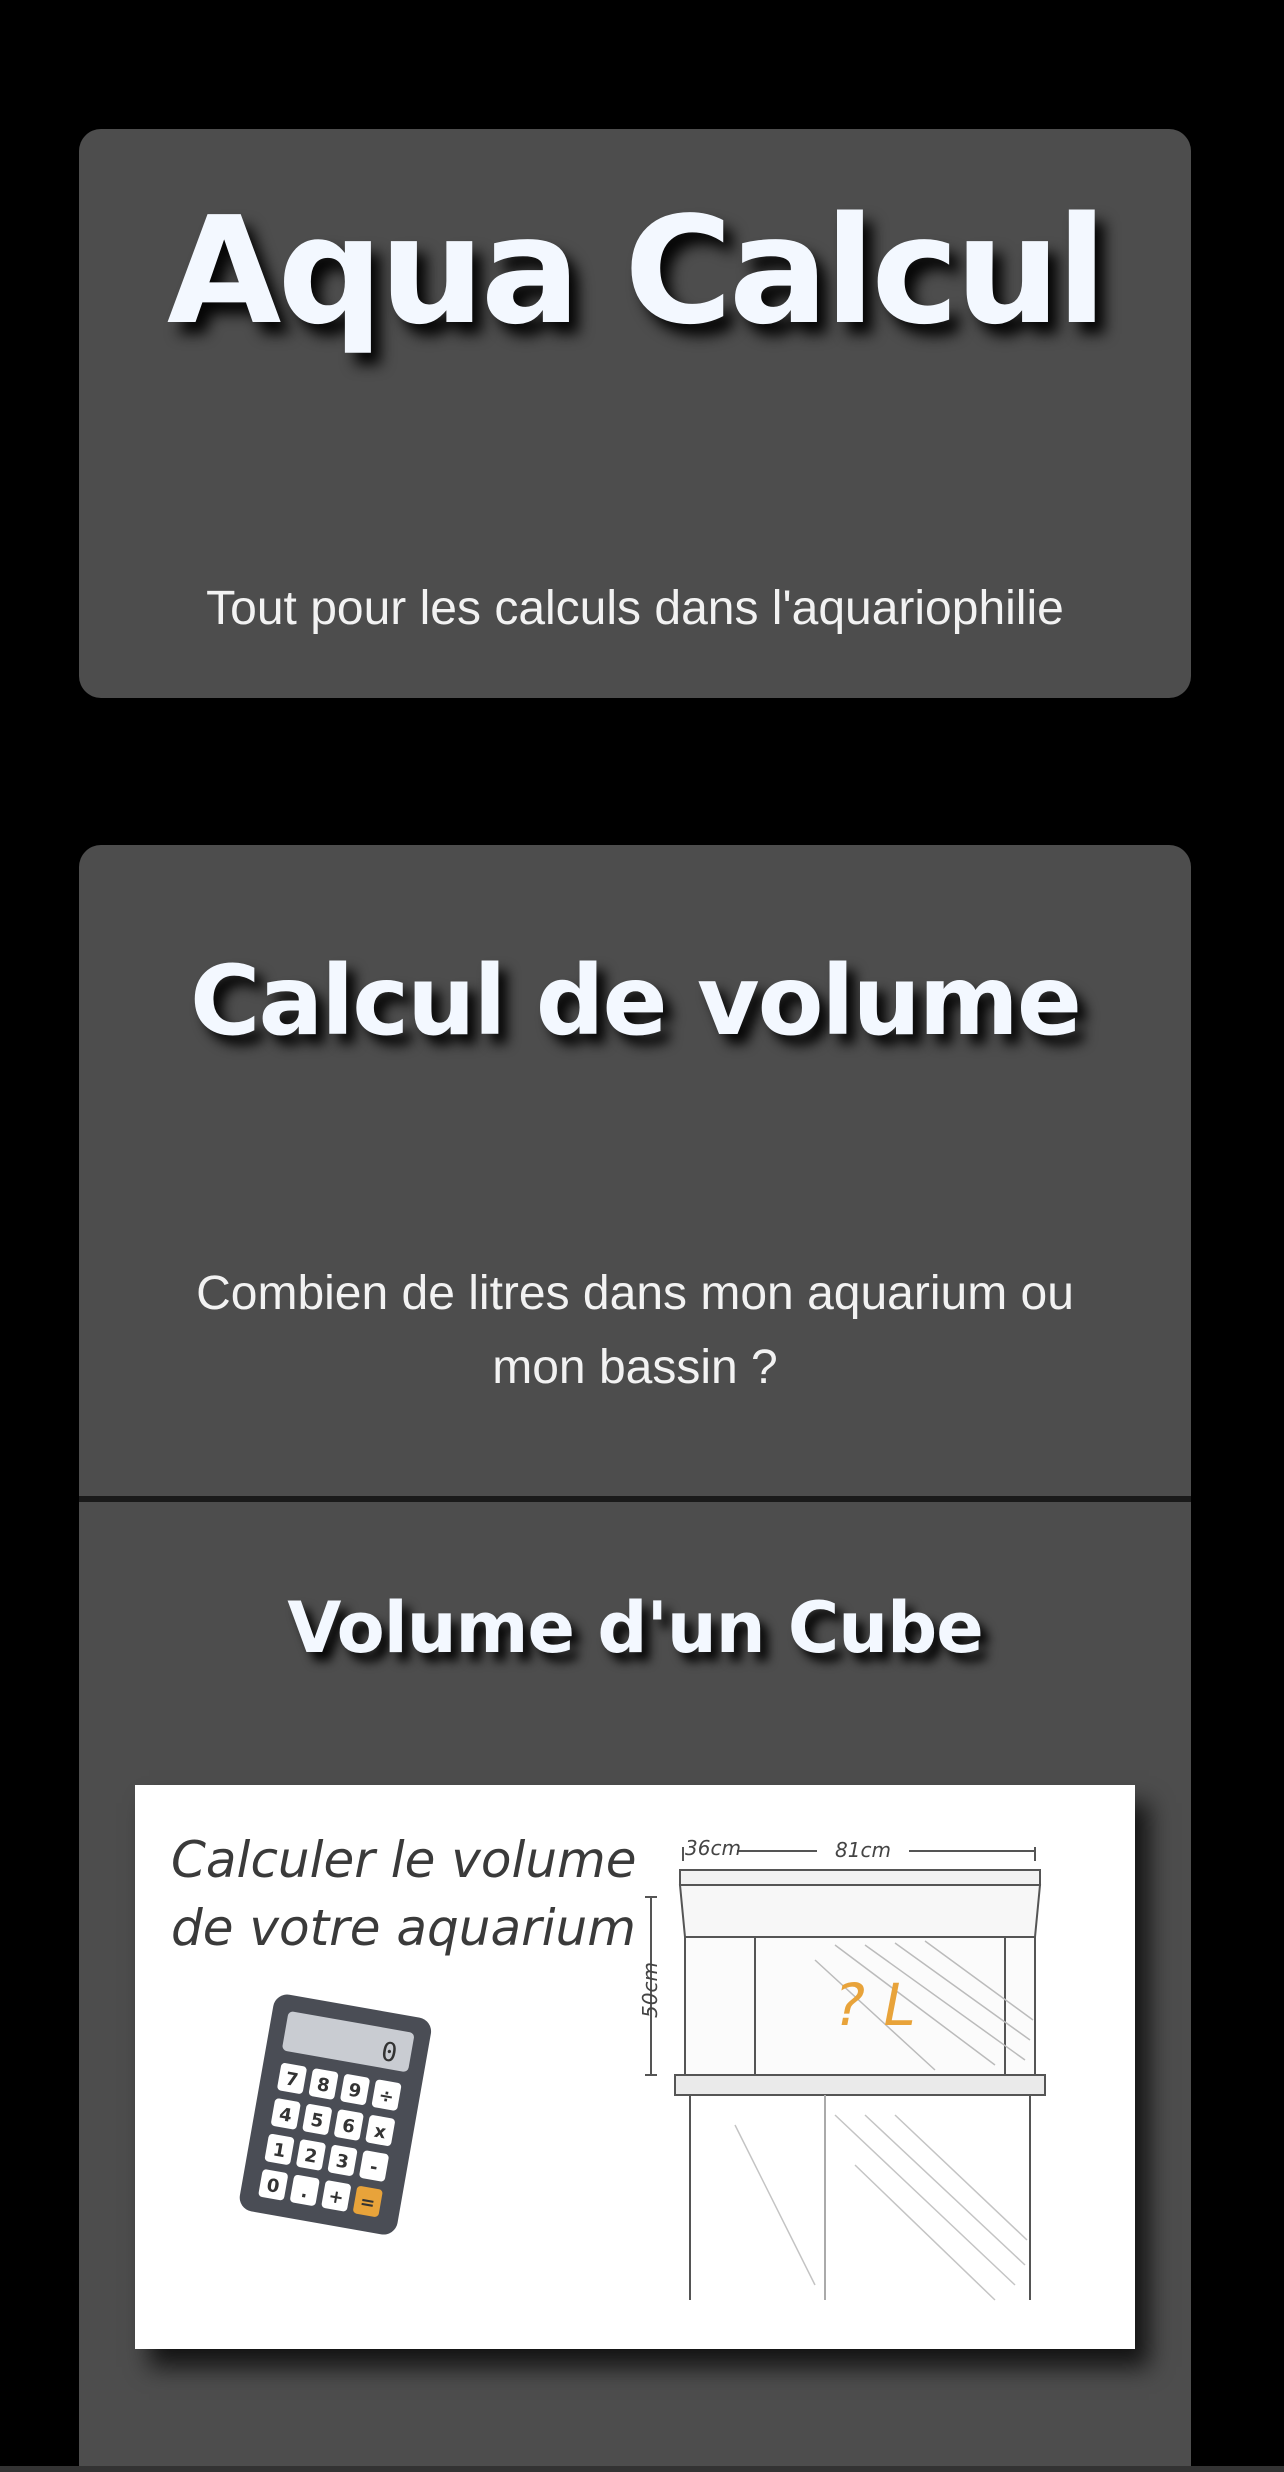  I want to click on volume-question-label: ? L, so click(875, 2005).